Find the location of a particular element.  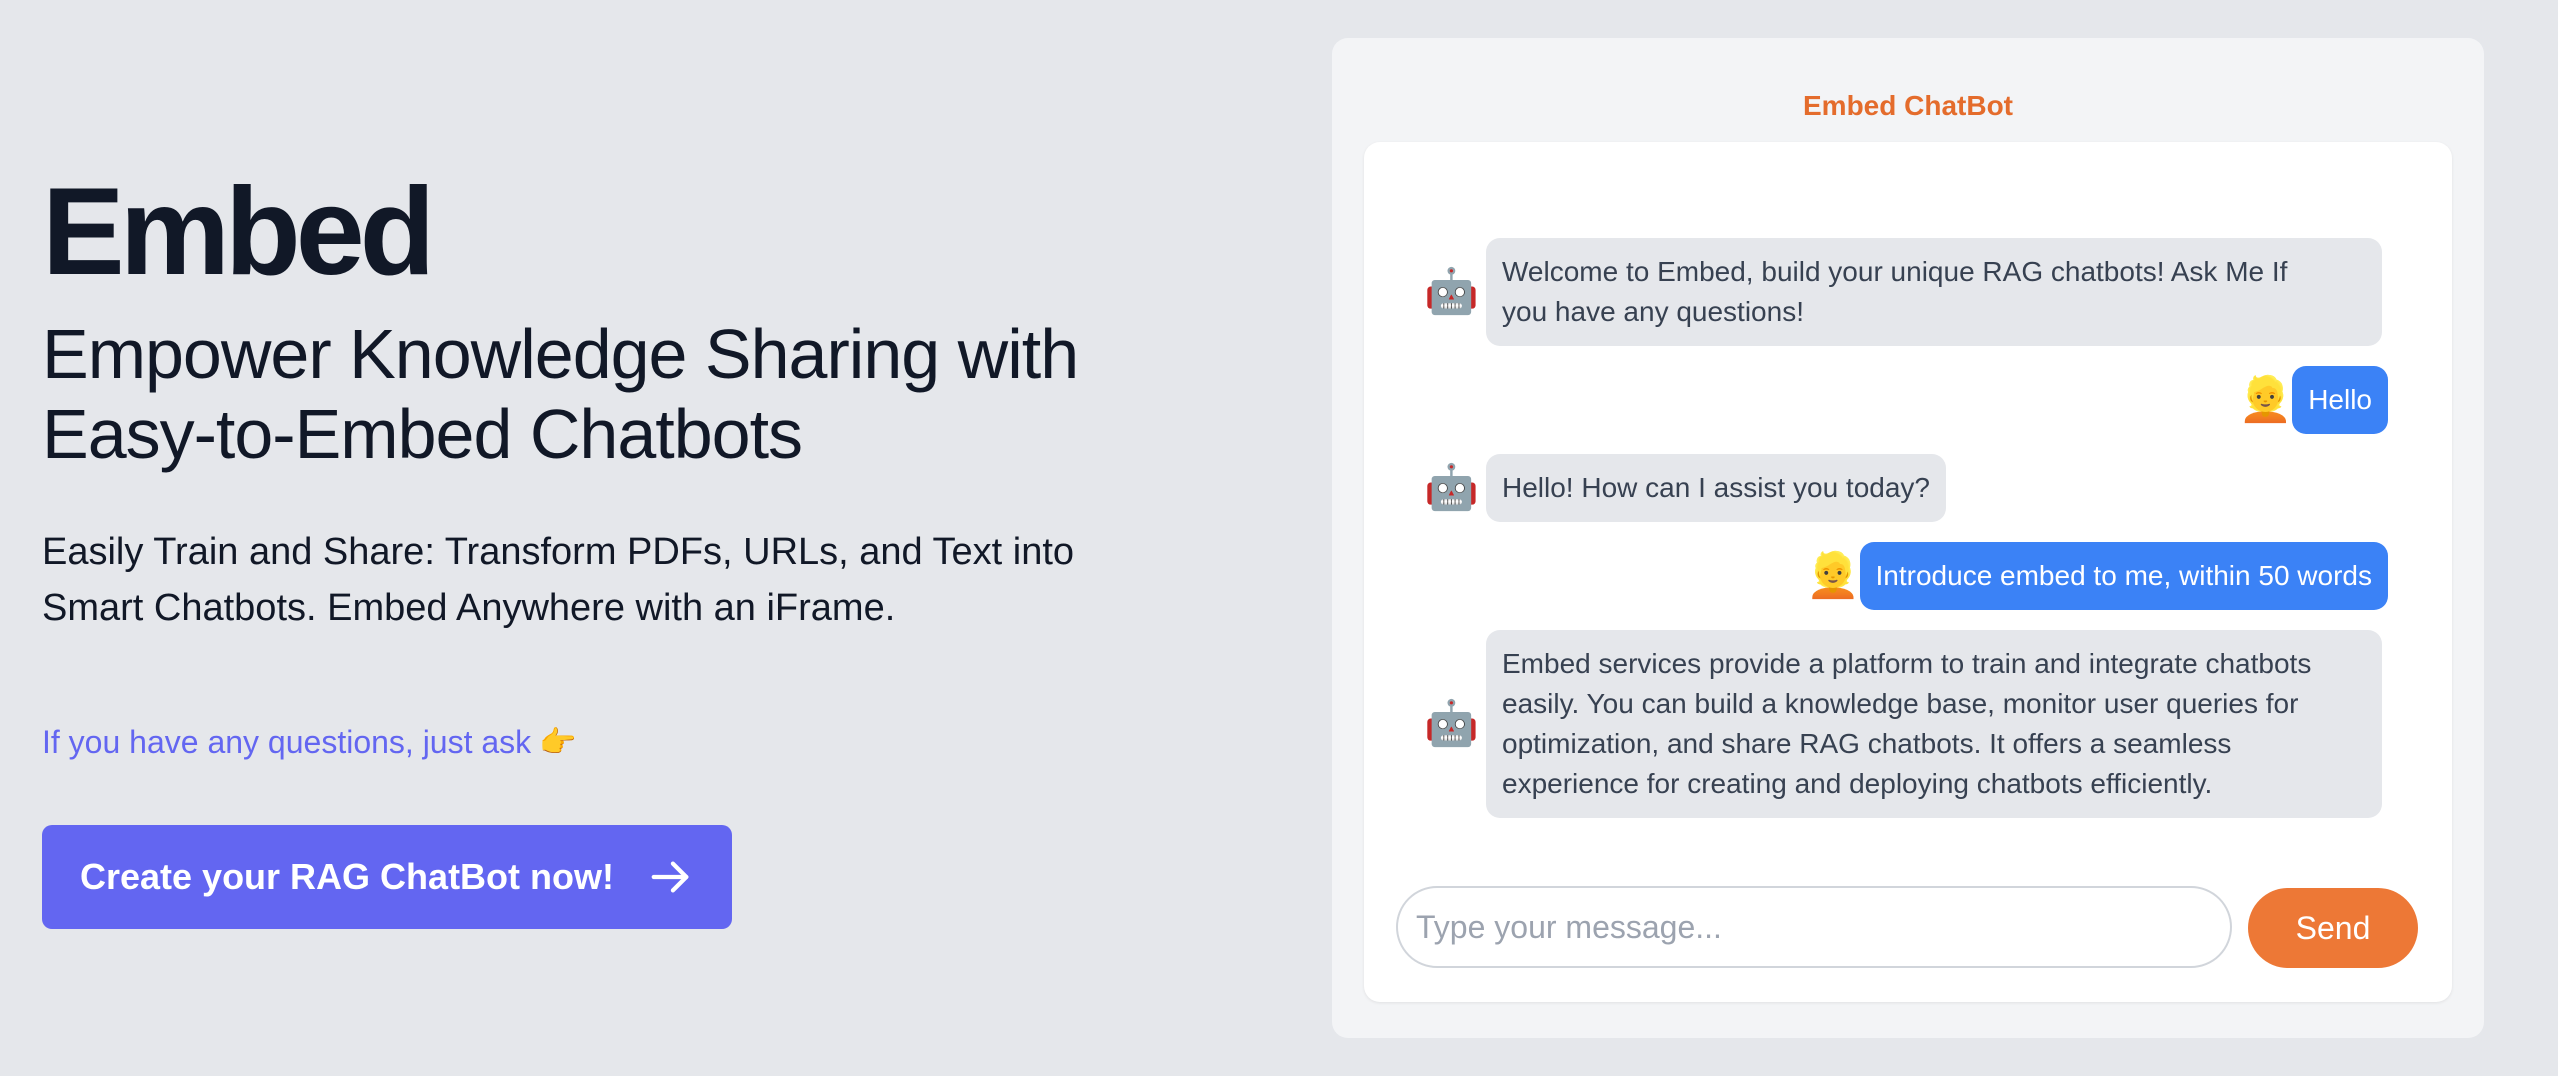

brand-title: Embed is located at coordinates (238, 232).